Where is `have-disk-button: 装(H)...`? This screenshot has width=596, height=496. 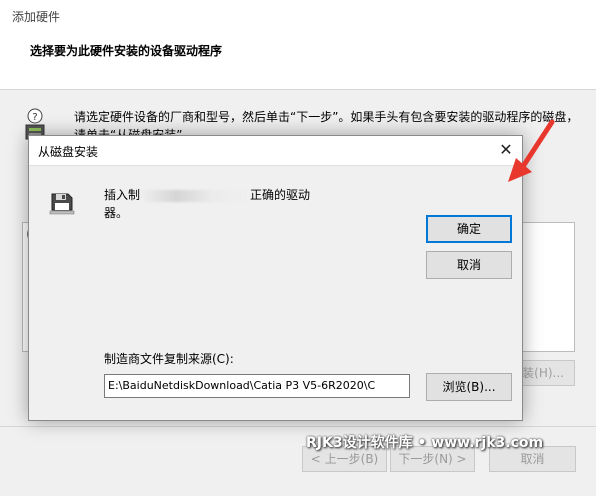 have-disk-button: 装(H)... is located at coordinates (545, 373).